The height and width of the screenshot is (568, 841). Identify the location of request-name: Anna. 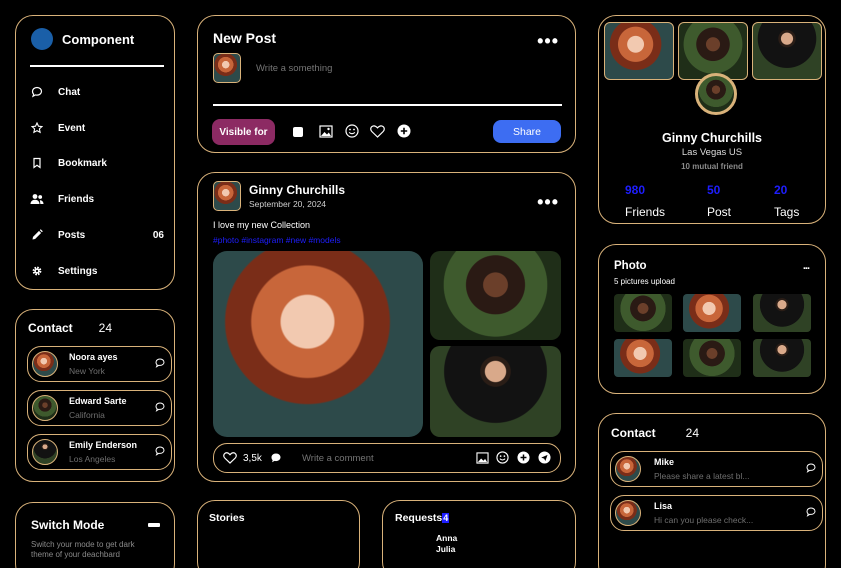
(447, 538).